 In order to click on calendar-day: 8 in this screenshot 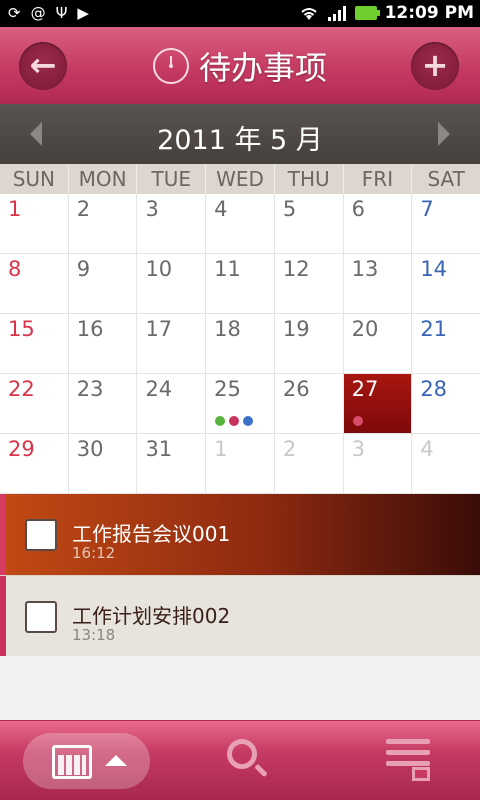, I will do `click(34, 283)`.